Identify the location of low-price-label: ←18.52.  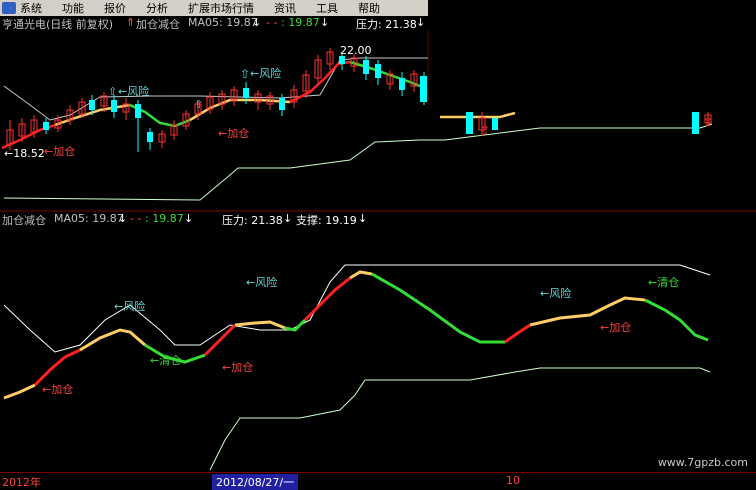
(24, 153).